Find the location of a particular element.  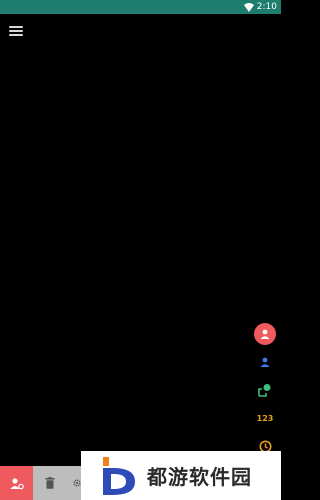

rail-item-group is located at coordinates (265, 390).